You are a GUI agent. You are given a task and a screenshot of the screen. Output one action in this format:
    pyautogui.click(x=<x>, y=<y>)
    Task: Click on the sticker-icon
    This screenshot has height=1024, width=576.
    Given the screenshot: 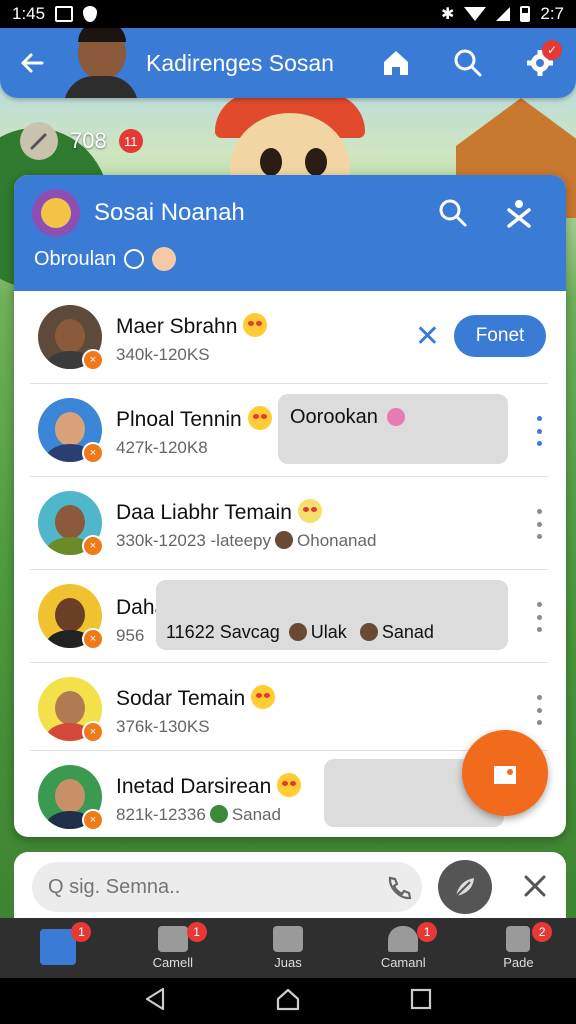 What is the action you would take?
    pyautogui.click(x=396, y=417)
    